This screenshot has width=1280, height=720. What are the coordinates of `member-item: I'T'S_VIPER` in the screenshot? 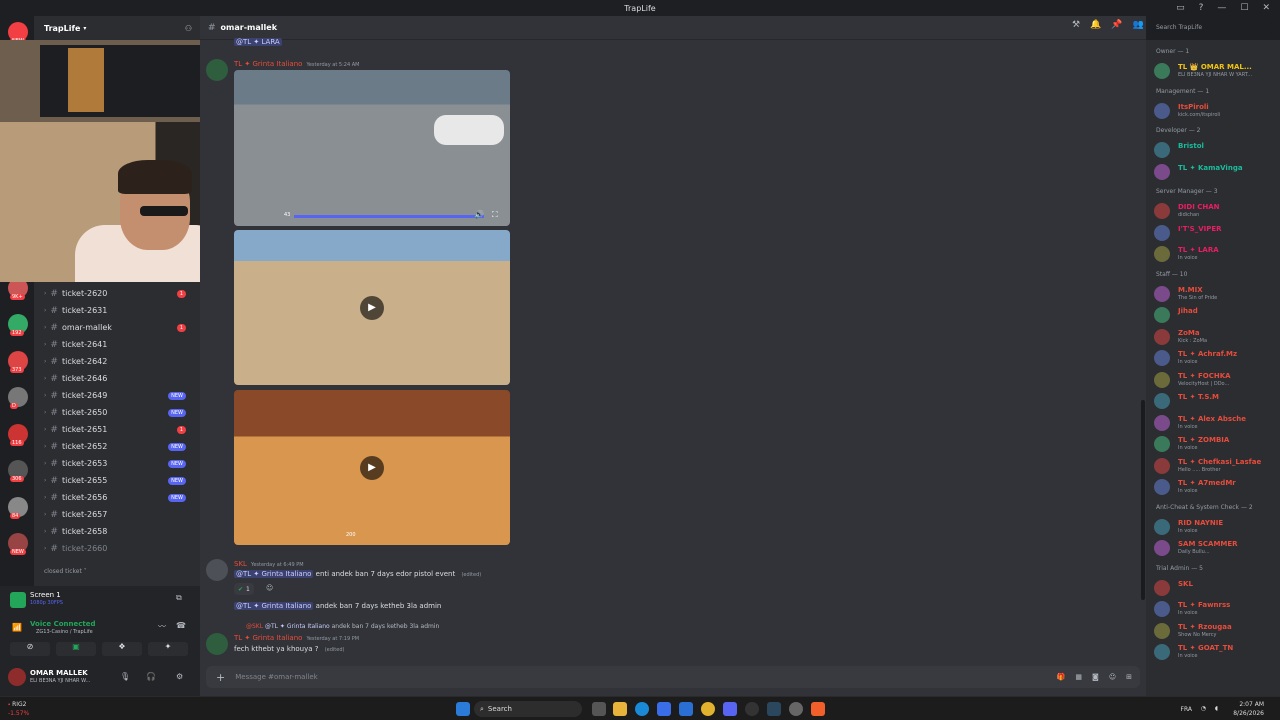 It's located at (1215, 233).